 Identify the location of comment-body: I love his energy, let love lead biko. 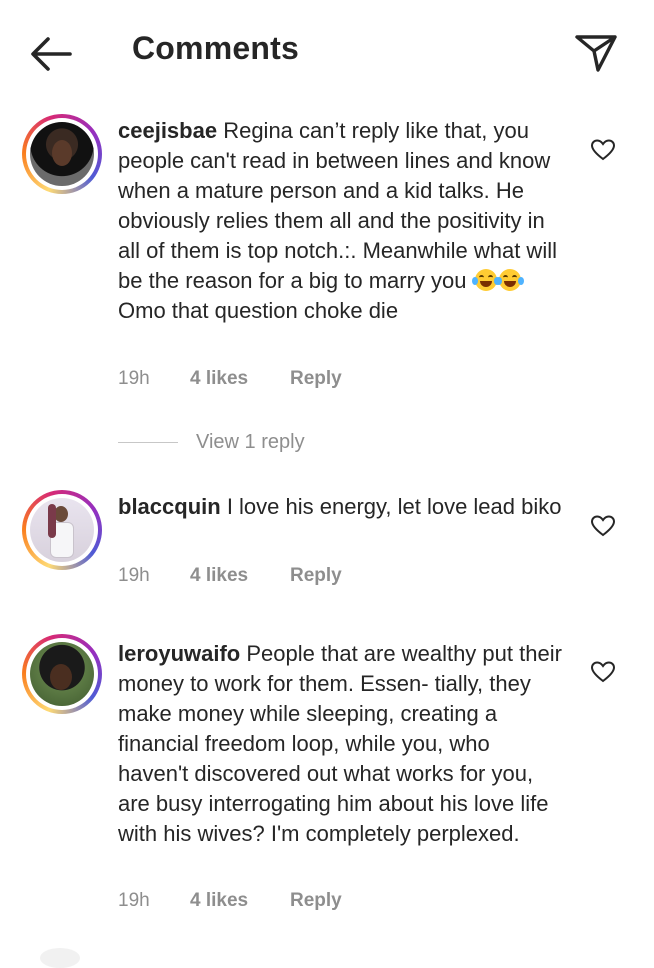
(394, 506).